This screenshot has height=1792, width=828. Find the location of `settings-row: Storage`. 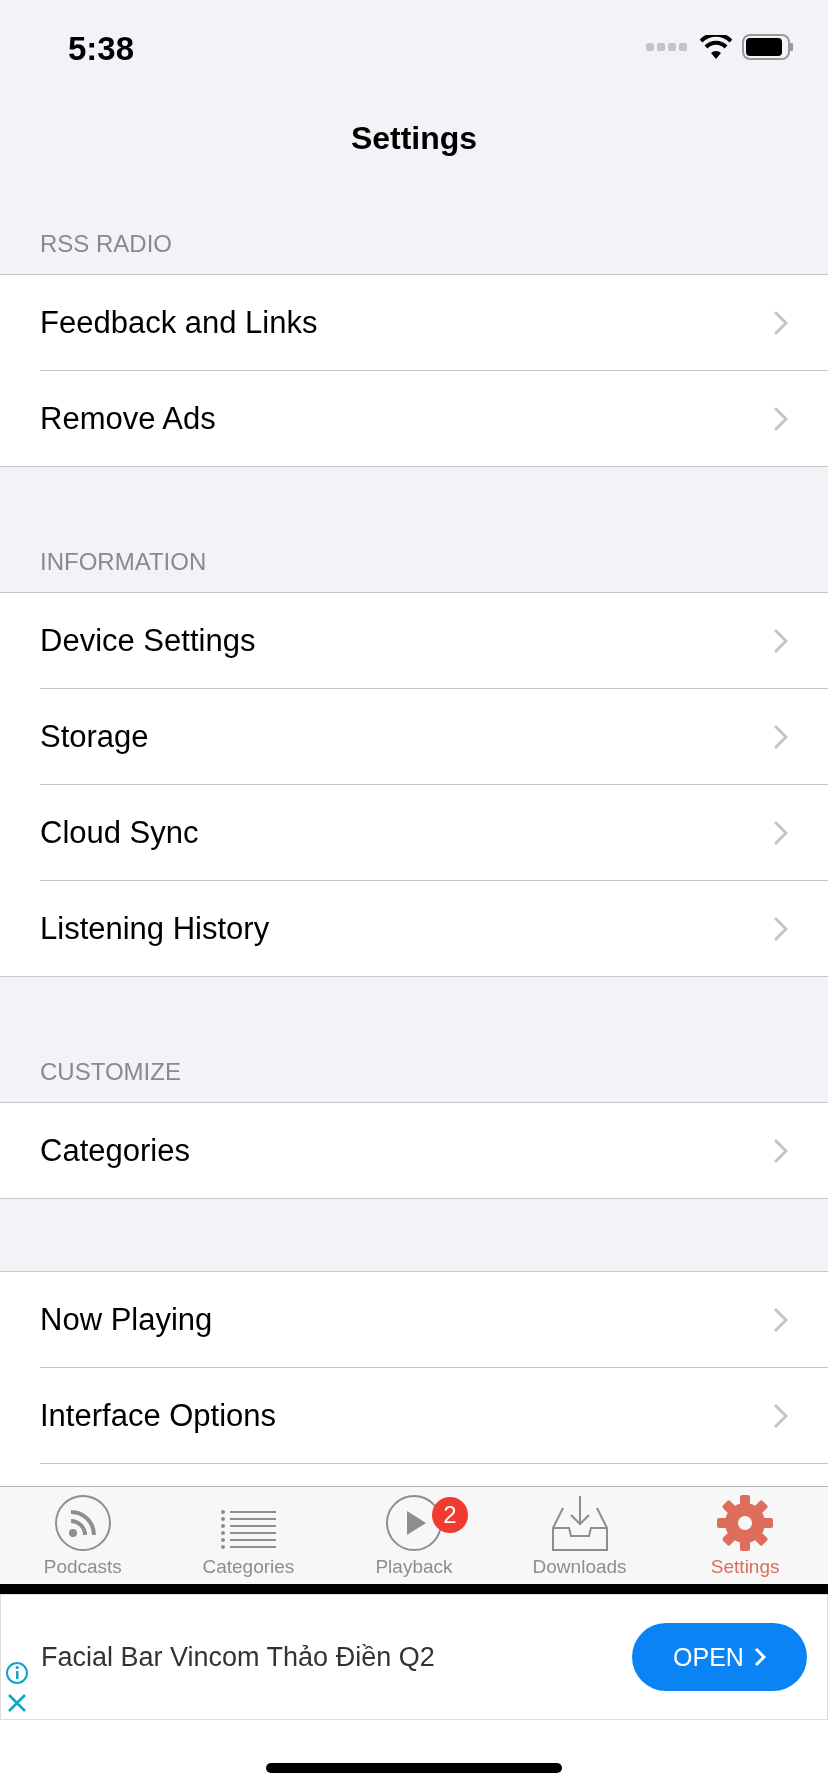

settings-row: Storage is located at coordinates (434, 737).